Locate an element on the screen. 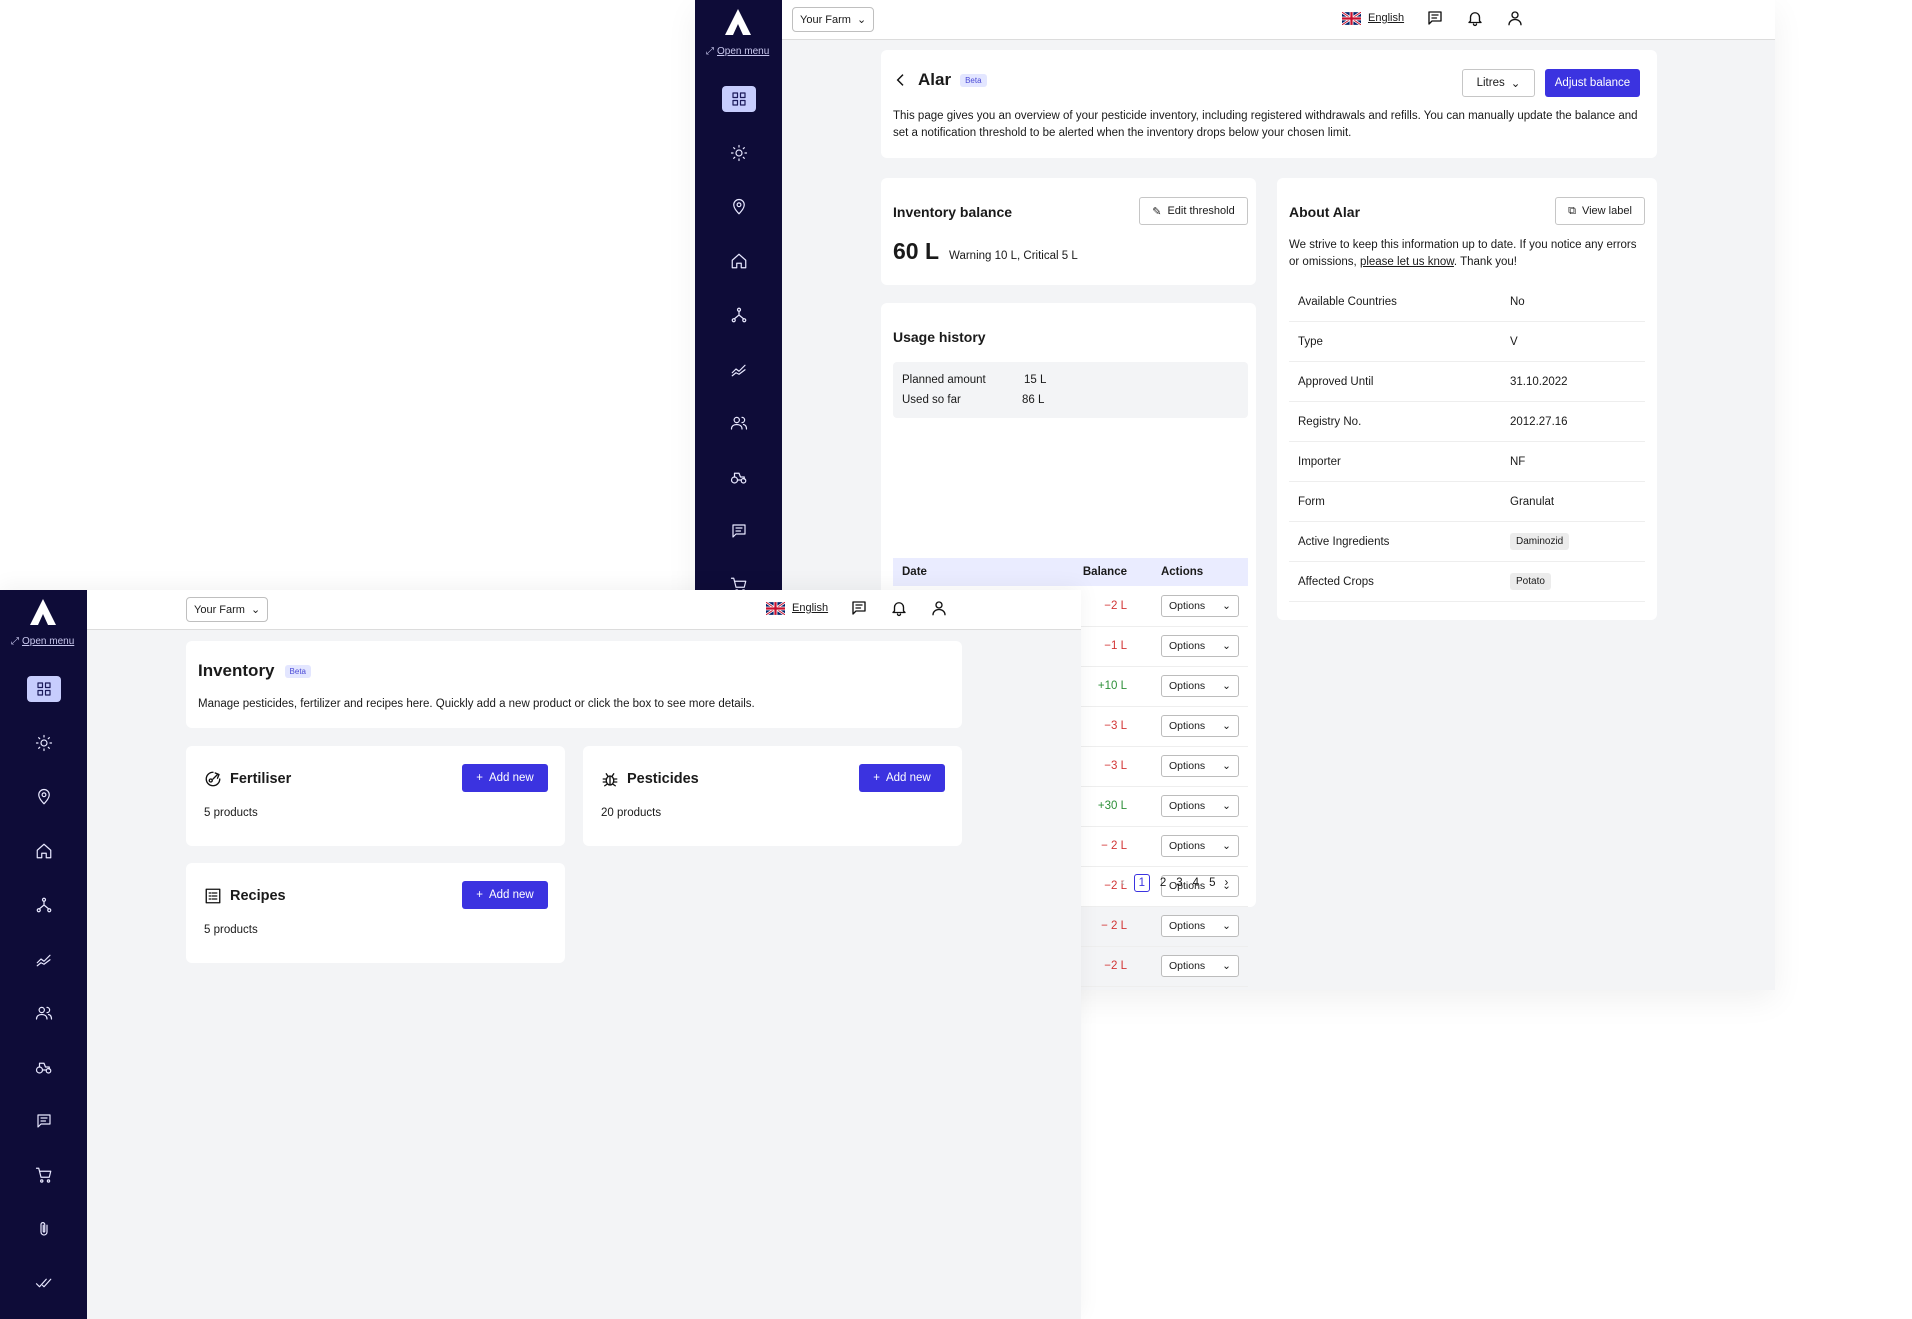  about-row: Active Ingredients Daminozid is located at coordinates (1467, 542).